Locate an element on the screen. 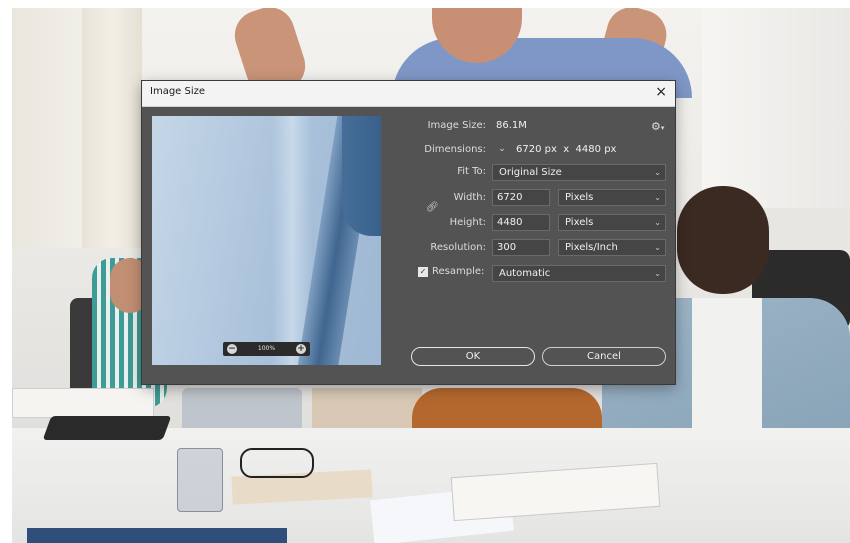  close-icon: × is located at coordinates (661, 92).